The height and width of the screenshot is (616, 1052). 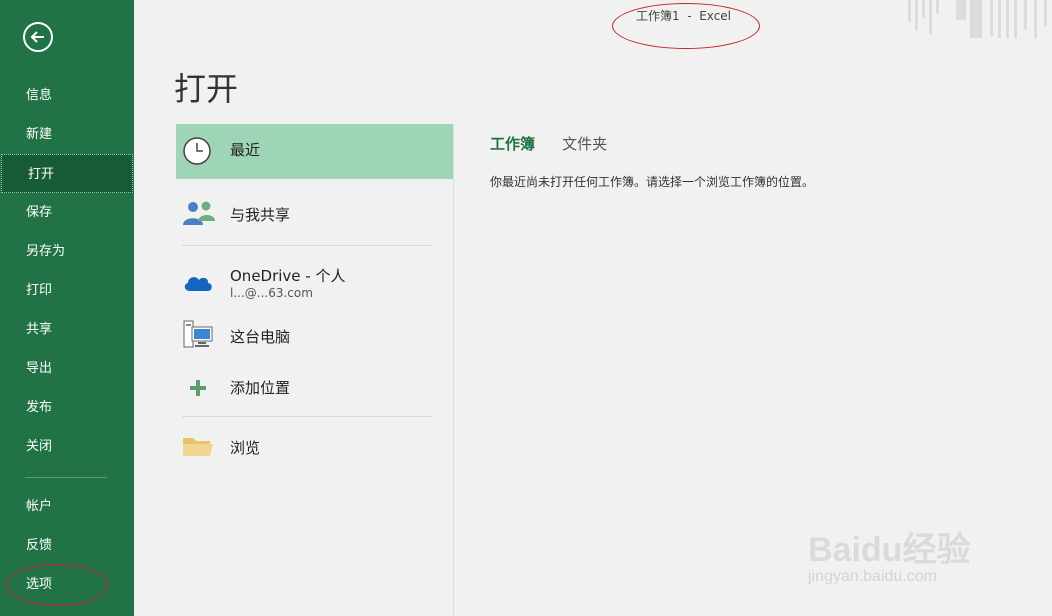 What do you see at coordinates (559, 143) in the screenshot?
I see `content-tabs: 工作簿 文件夹` at bounding box center [559, 143].